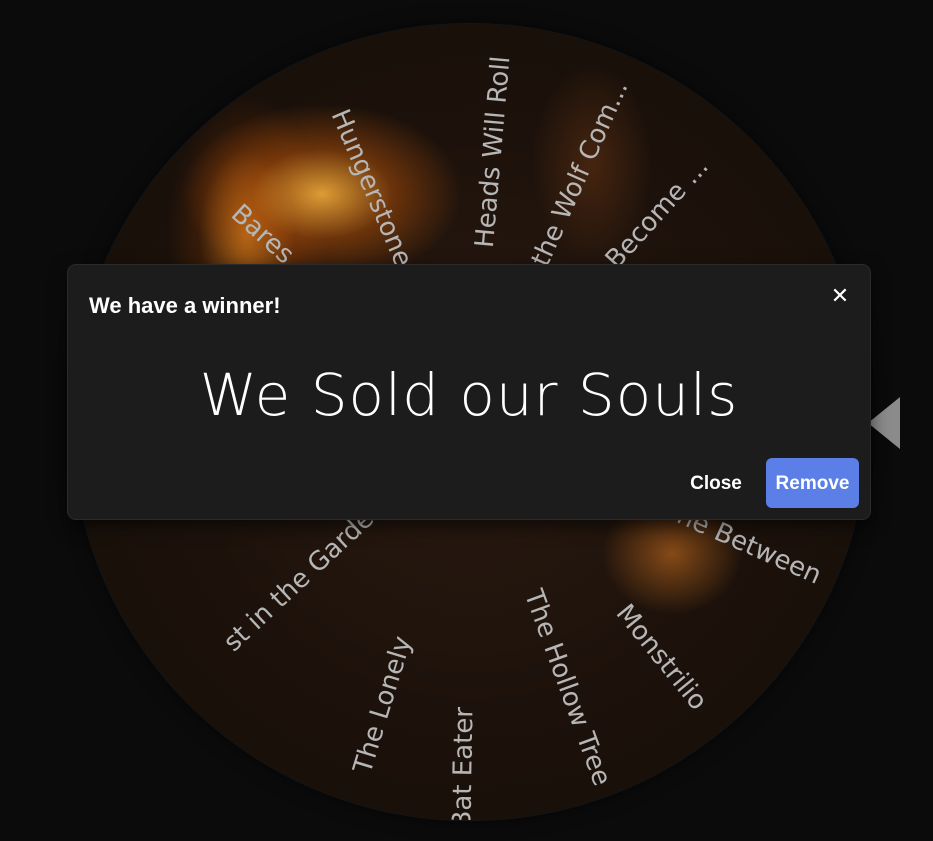 The image size is (933, 841). Describe the element at coordinates (884, 423) in the screenshot. I see `wheel-pointer-icon` at that location.